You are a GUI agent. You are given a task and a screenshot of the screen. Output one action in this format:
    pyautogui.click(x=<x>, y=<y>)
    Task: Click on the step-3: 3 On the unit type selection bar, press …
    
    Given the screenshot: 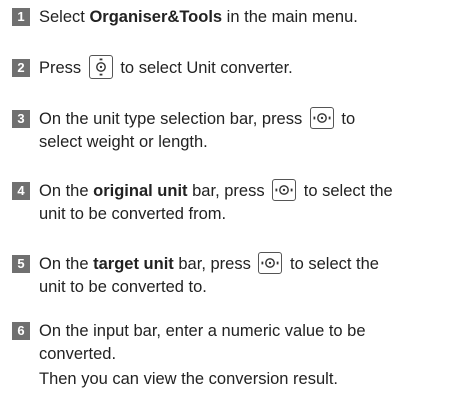 What is the action you would take?
    pyautogui.click(x=230, y=130)
    